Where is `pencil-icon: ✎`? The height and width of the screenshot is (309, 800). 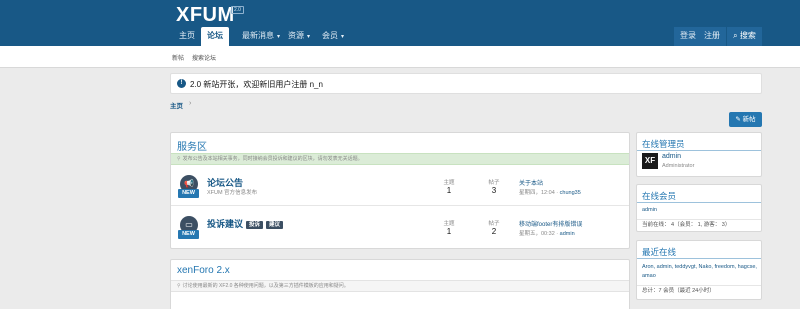 pencil-icon: ✎ is located at coordinates (738, 119).